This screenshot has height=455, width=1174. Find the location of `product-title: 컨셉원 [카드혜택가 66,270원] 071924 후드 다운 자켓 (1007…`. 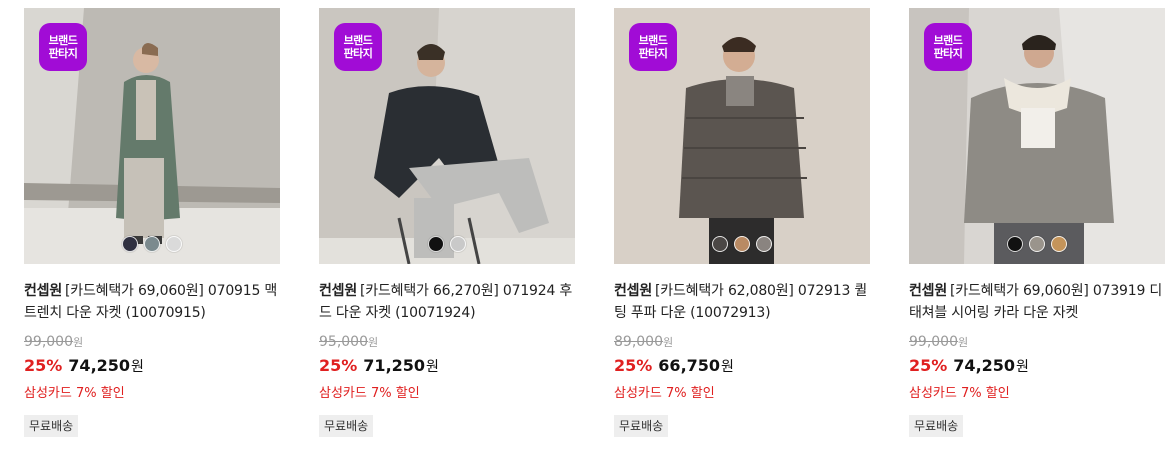

product-title: 컨셉원 [카드혜택가 66,270원] 071924 후드 다운 자켓 (1007… is located at coordinates (447, 302).